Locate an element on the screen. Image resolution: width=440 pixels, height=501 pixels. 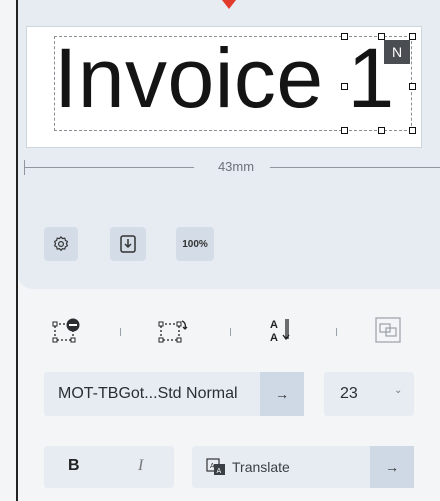
layers-icon is located at coordinates (388, 330).